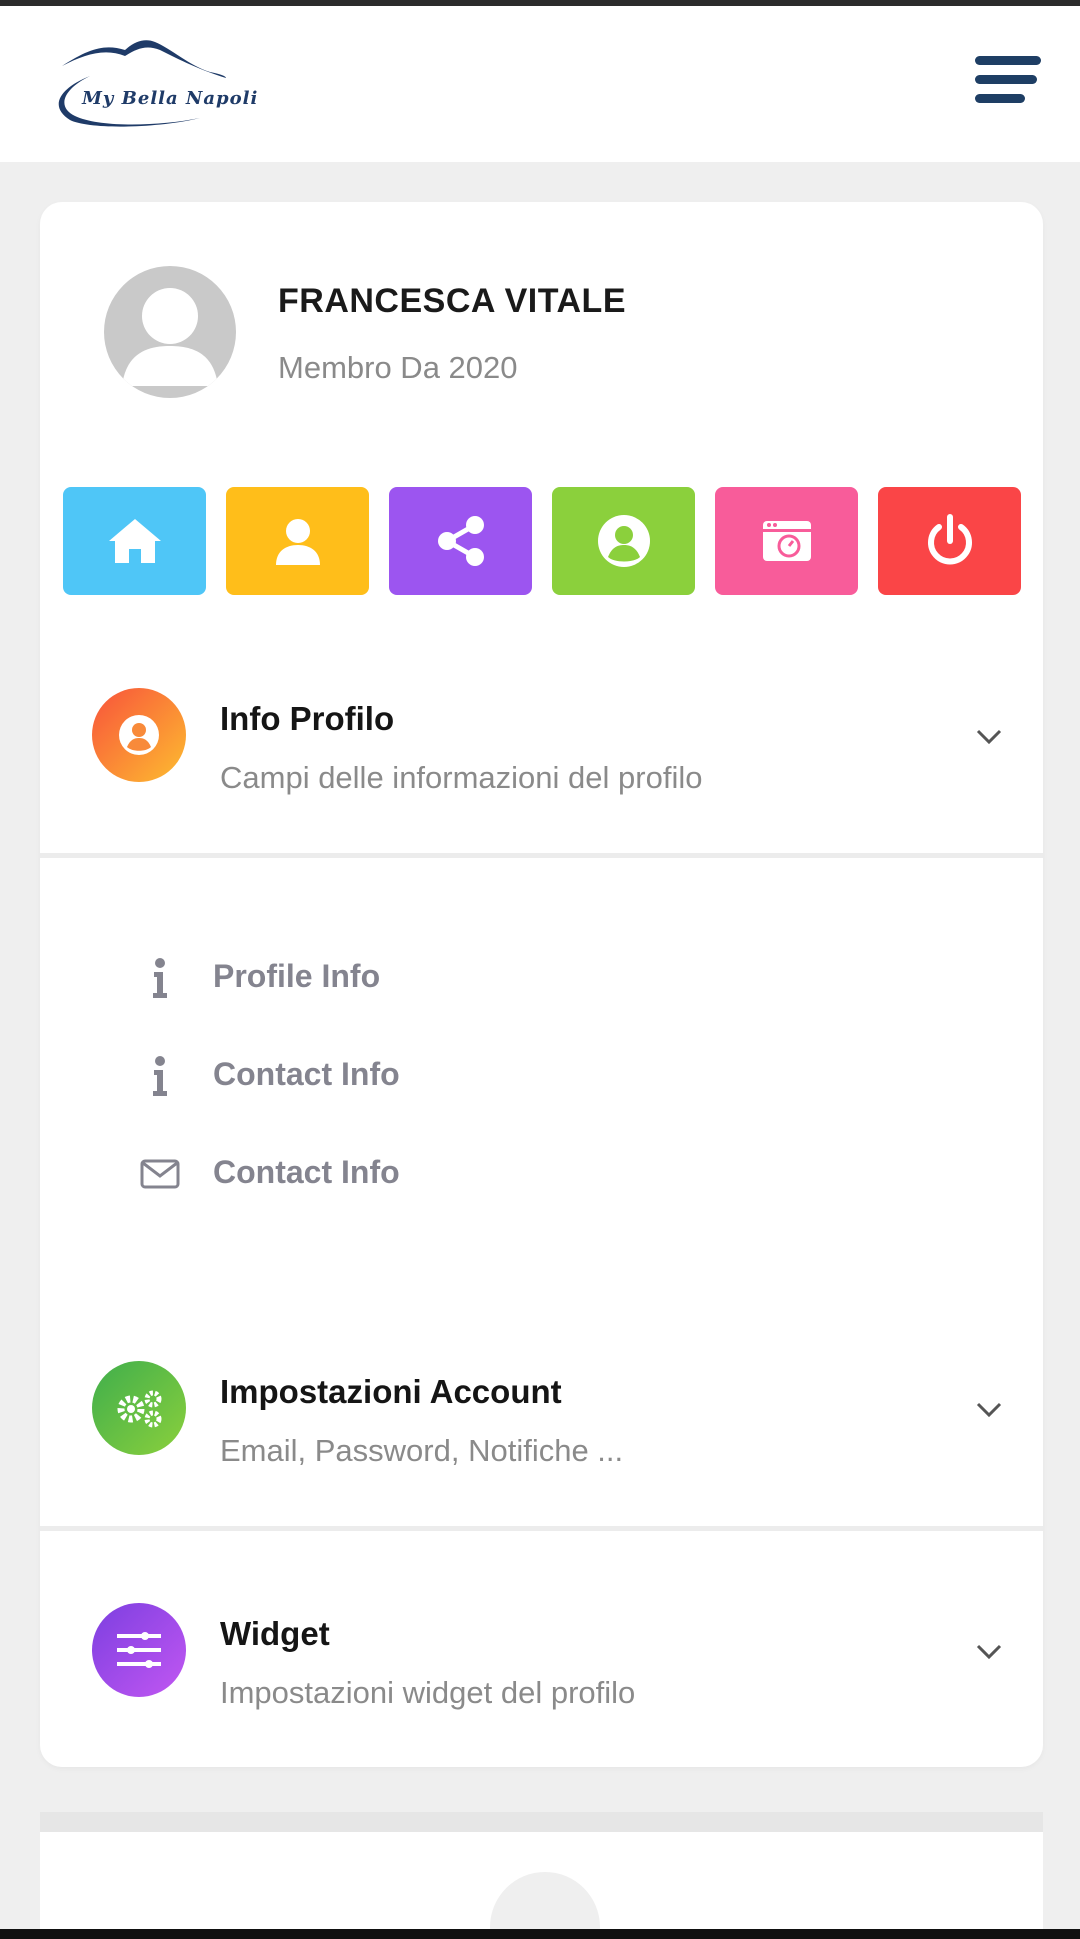  I want to click on info-profilo-subtitle: Campi delle informazioni del profilo, so click(461, 777).